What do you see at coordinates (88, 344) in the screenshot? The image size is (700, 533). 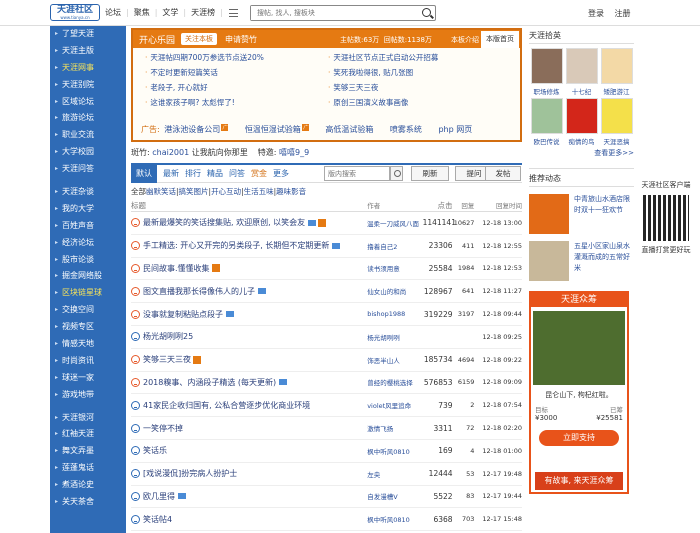 I see `sidebar-item: ▸ 情感天地` at bounding box center [88, 344].